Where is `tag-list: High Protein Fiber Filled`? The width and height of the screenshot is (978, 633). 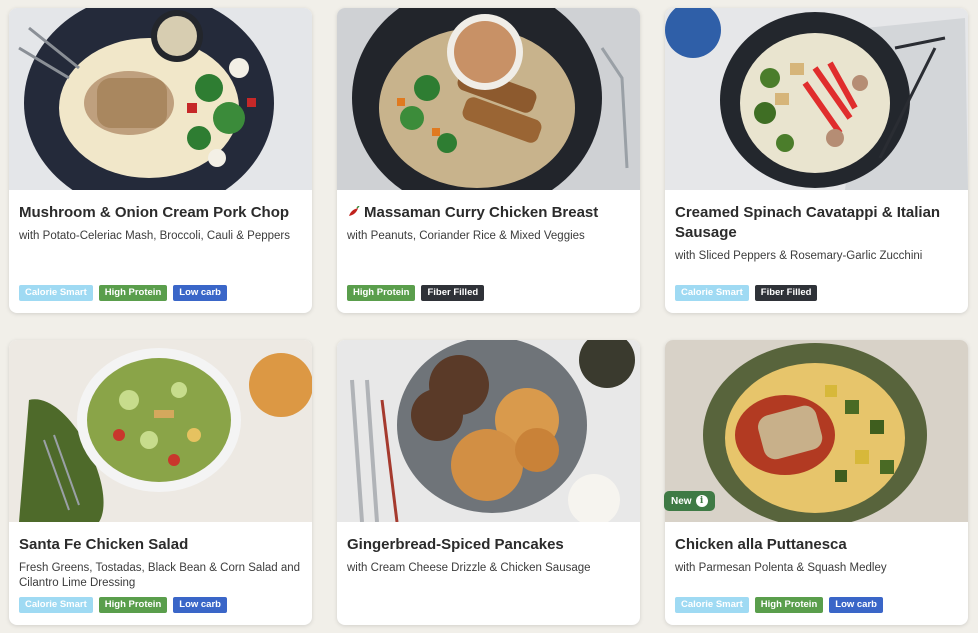 tag-list: High Protein Fiber Filled is located at coordinates (416, 293).